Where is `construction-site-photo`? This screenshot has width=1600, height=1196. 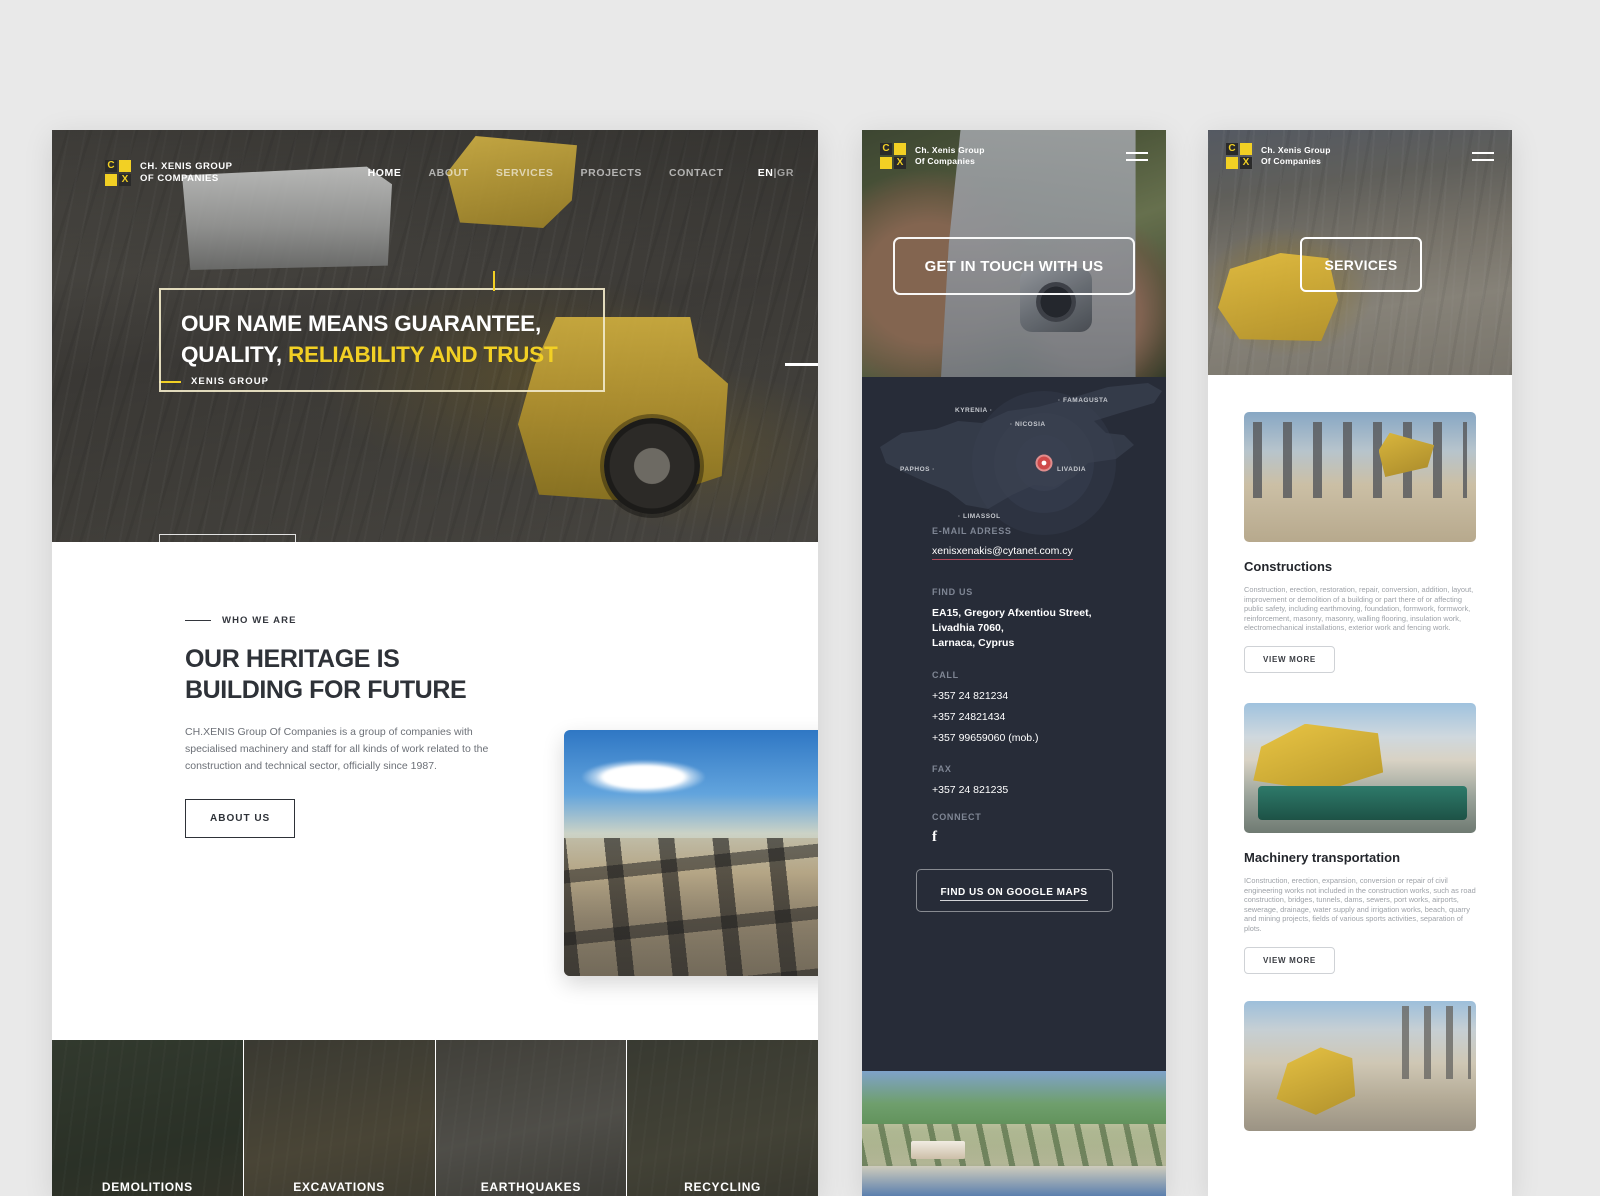 construction-site-photo is located at coordinates (1360, 477).